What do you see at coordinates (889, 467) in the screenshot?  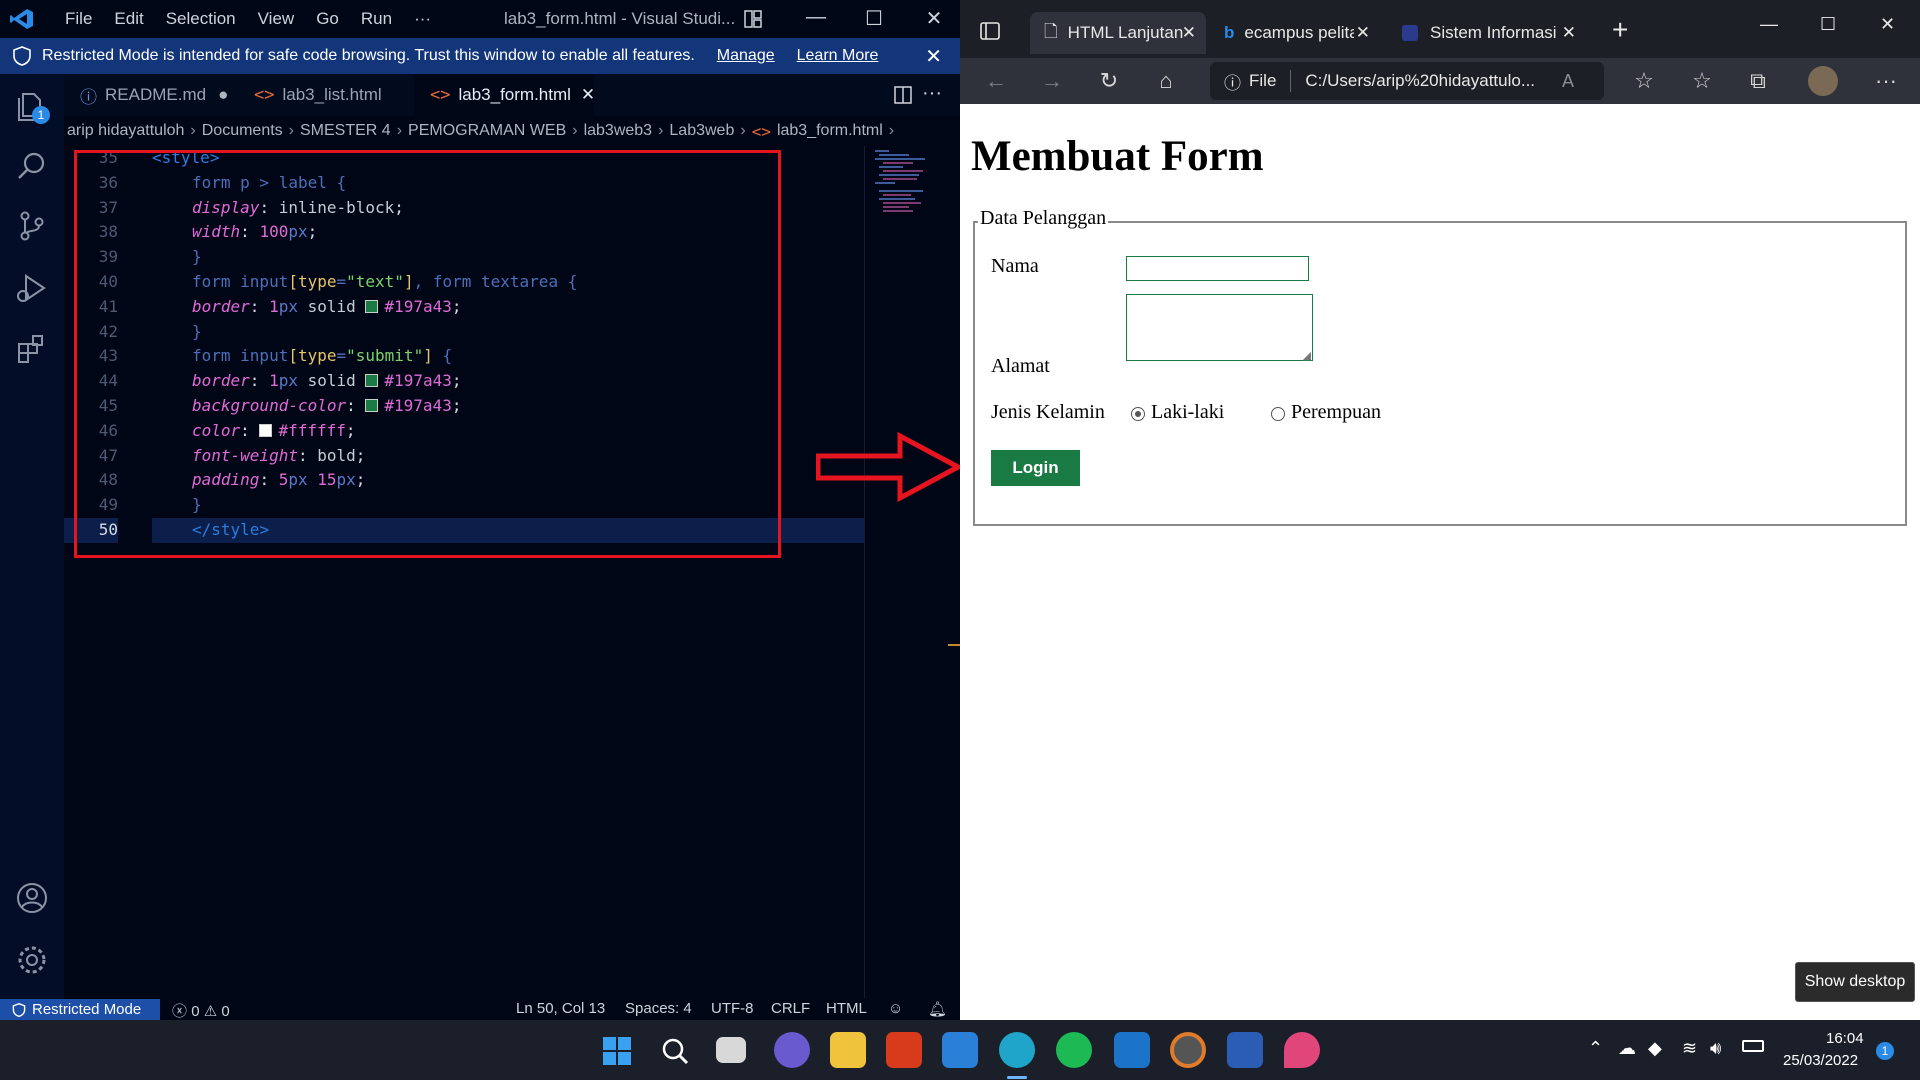 I see `annotation-arrow-icon` at bounding box center [889, 467].